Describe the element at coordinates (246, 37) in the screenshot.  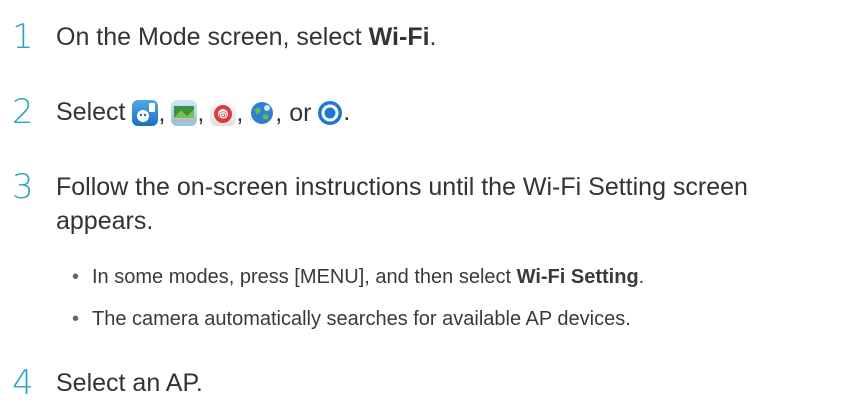
I see `step-text: On the Mode screen, select Wi-Fi.` at that location.